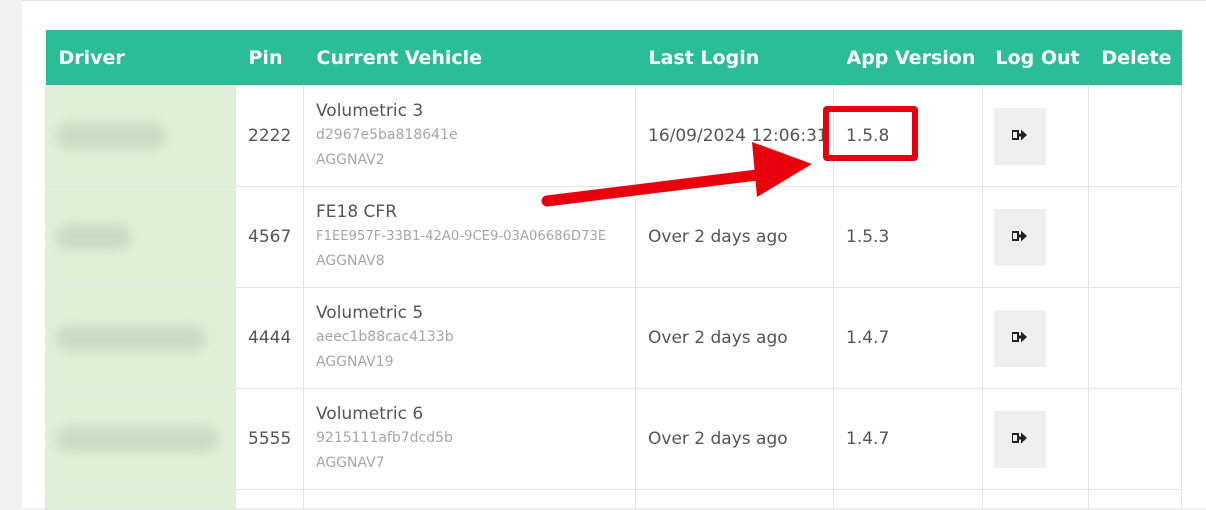 This screenshot has height=510, width=1206. Describe the element at coordinates (908, 237) in the screenshot. I see `app-version-cell: 1.5.3` at that location.